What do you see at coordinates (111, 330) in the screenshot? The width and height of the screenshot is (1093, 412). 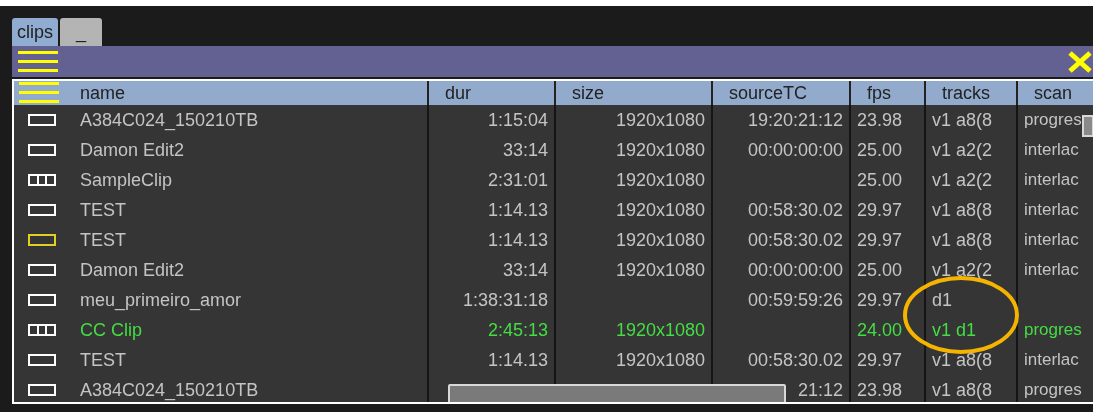 I see `table-cell-text: CC Clip` at bounding box center [111, 330].